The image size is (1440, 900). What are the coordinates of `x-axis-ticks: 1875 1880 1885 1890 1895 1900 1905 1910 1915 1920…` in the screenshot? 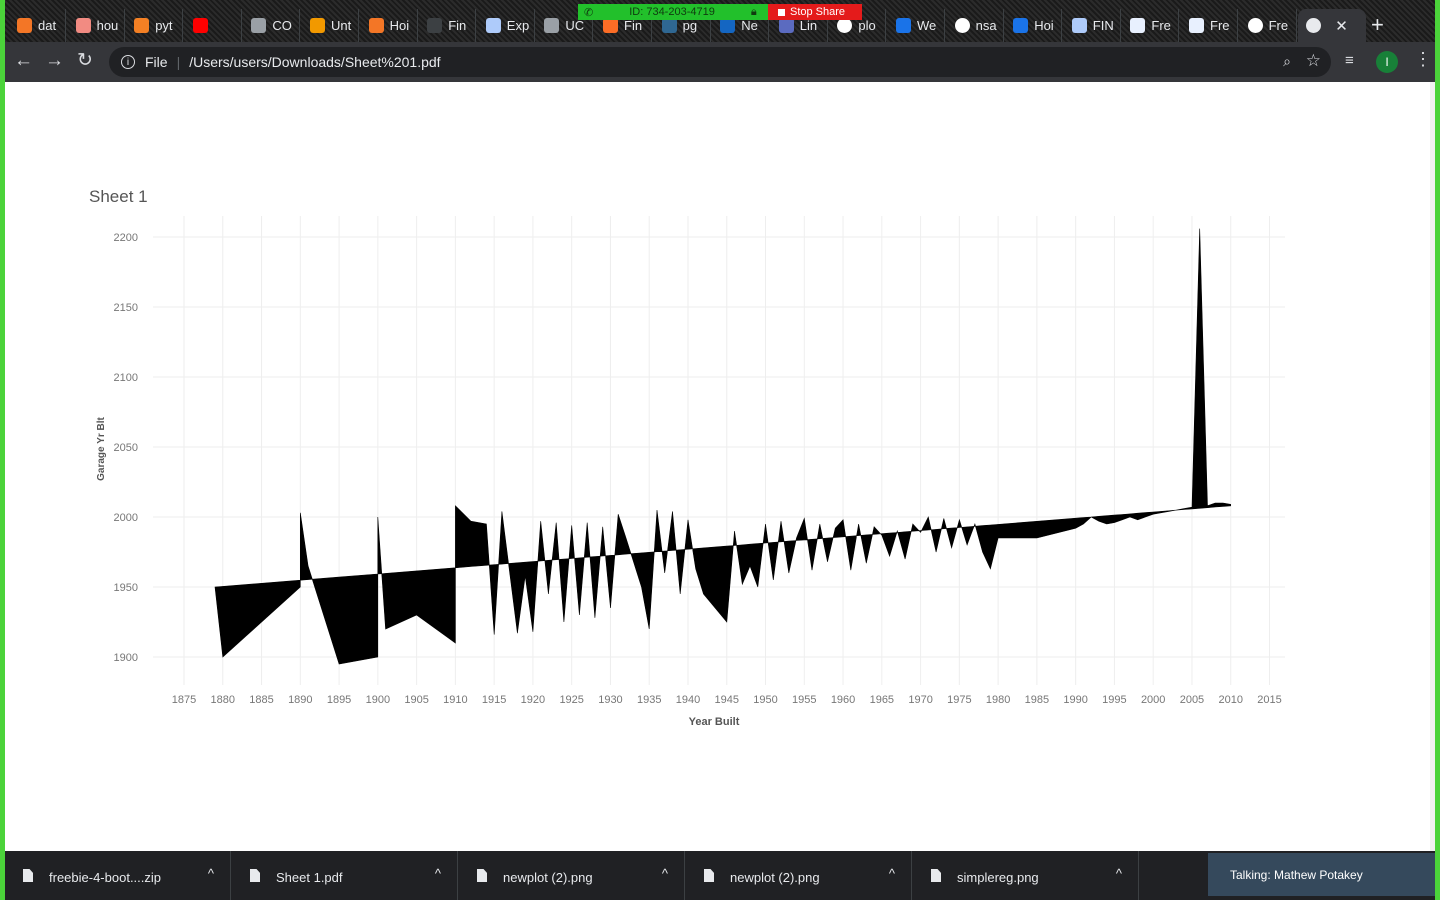 It's located at (727, 700).